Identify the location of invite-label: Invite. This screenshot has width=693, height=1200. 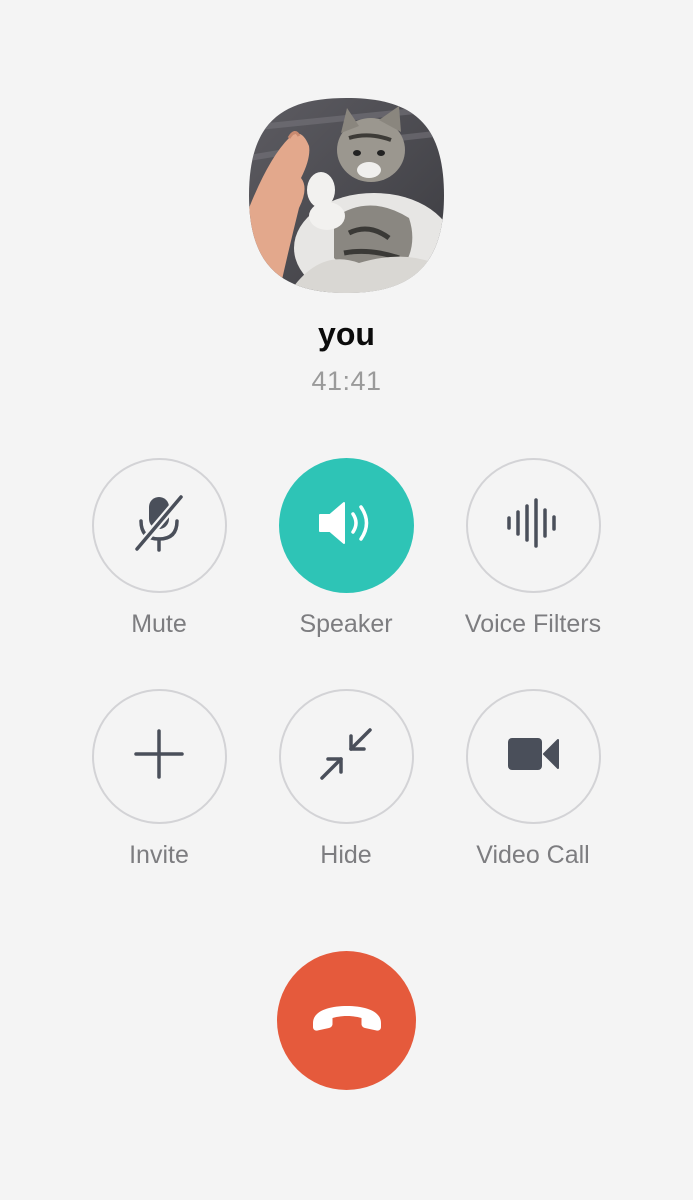
(159, 855).